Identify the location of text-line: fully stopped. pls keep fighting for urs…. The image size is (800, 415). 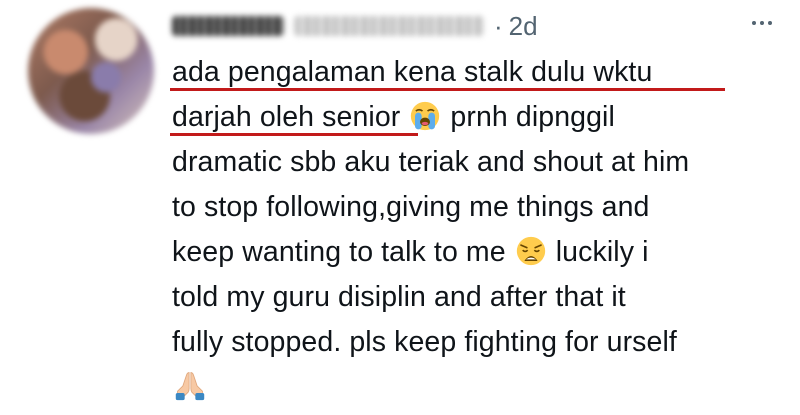
(482, 342).